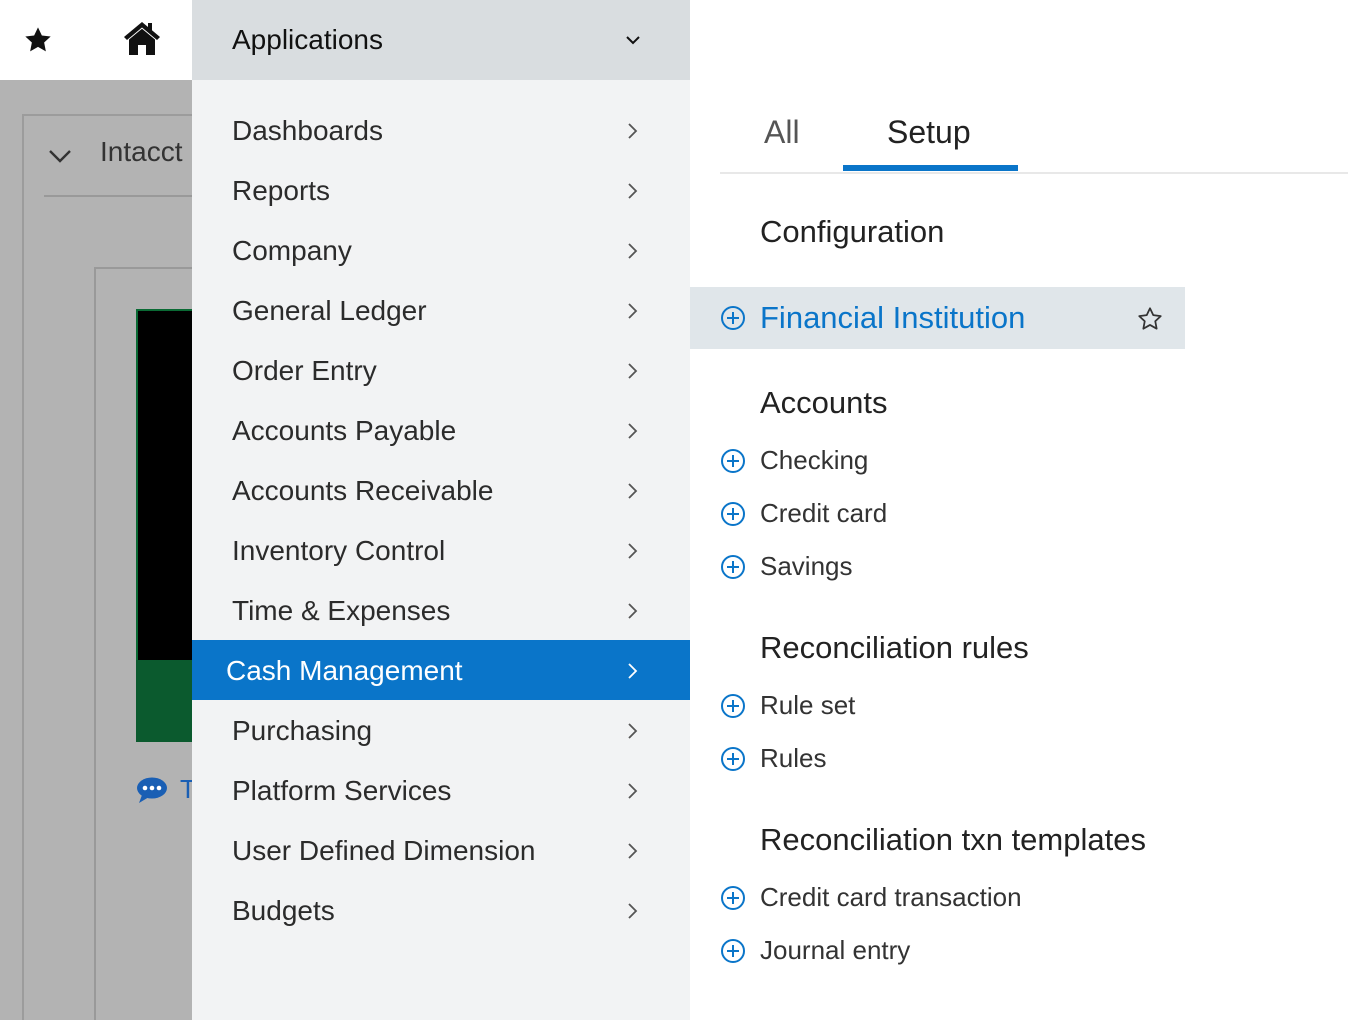 This screenshot has height=1020, width=1348. What do you see at coordinates (164, 701) in the screenshot?
I see `background-green-bar` at bounding box center [164, 701].